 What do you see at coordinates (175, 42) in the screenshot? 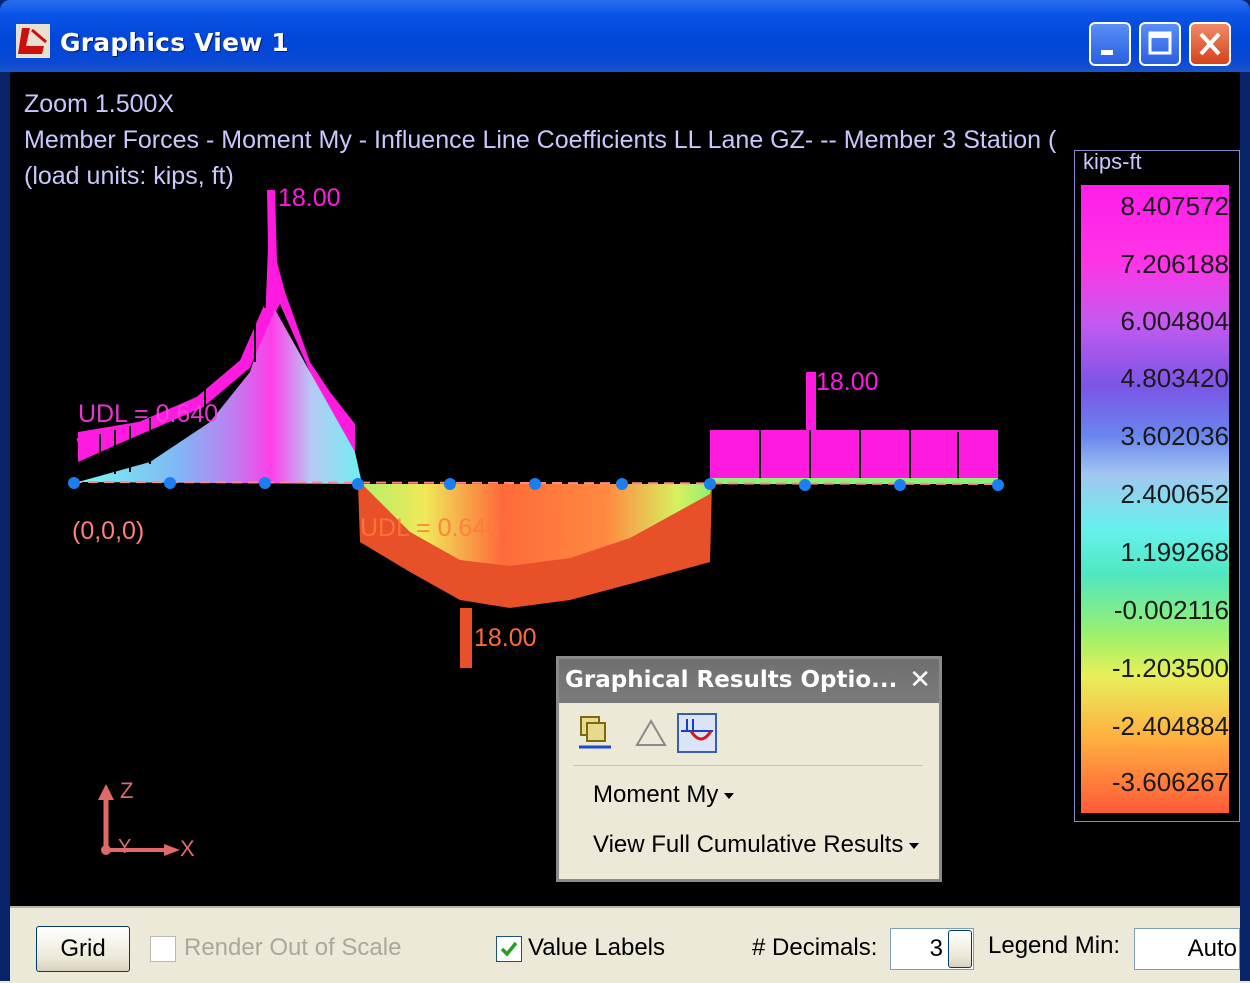
I see `window-title: Graphics View 1` at bounding box center [175, 42].